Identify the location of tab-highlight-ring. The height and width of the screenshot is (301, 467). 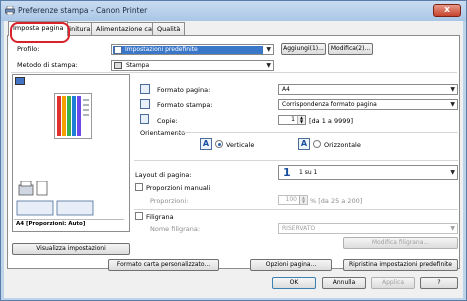
(40, 32).